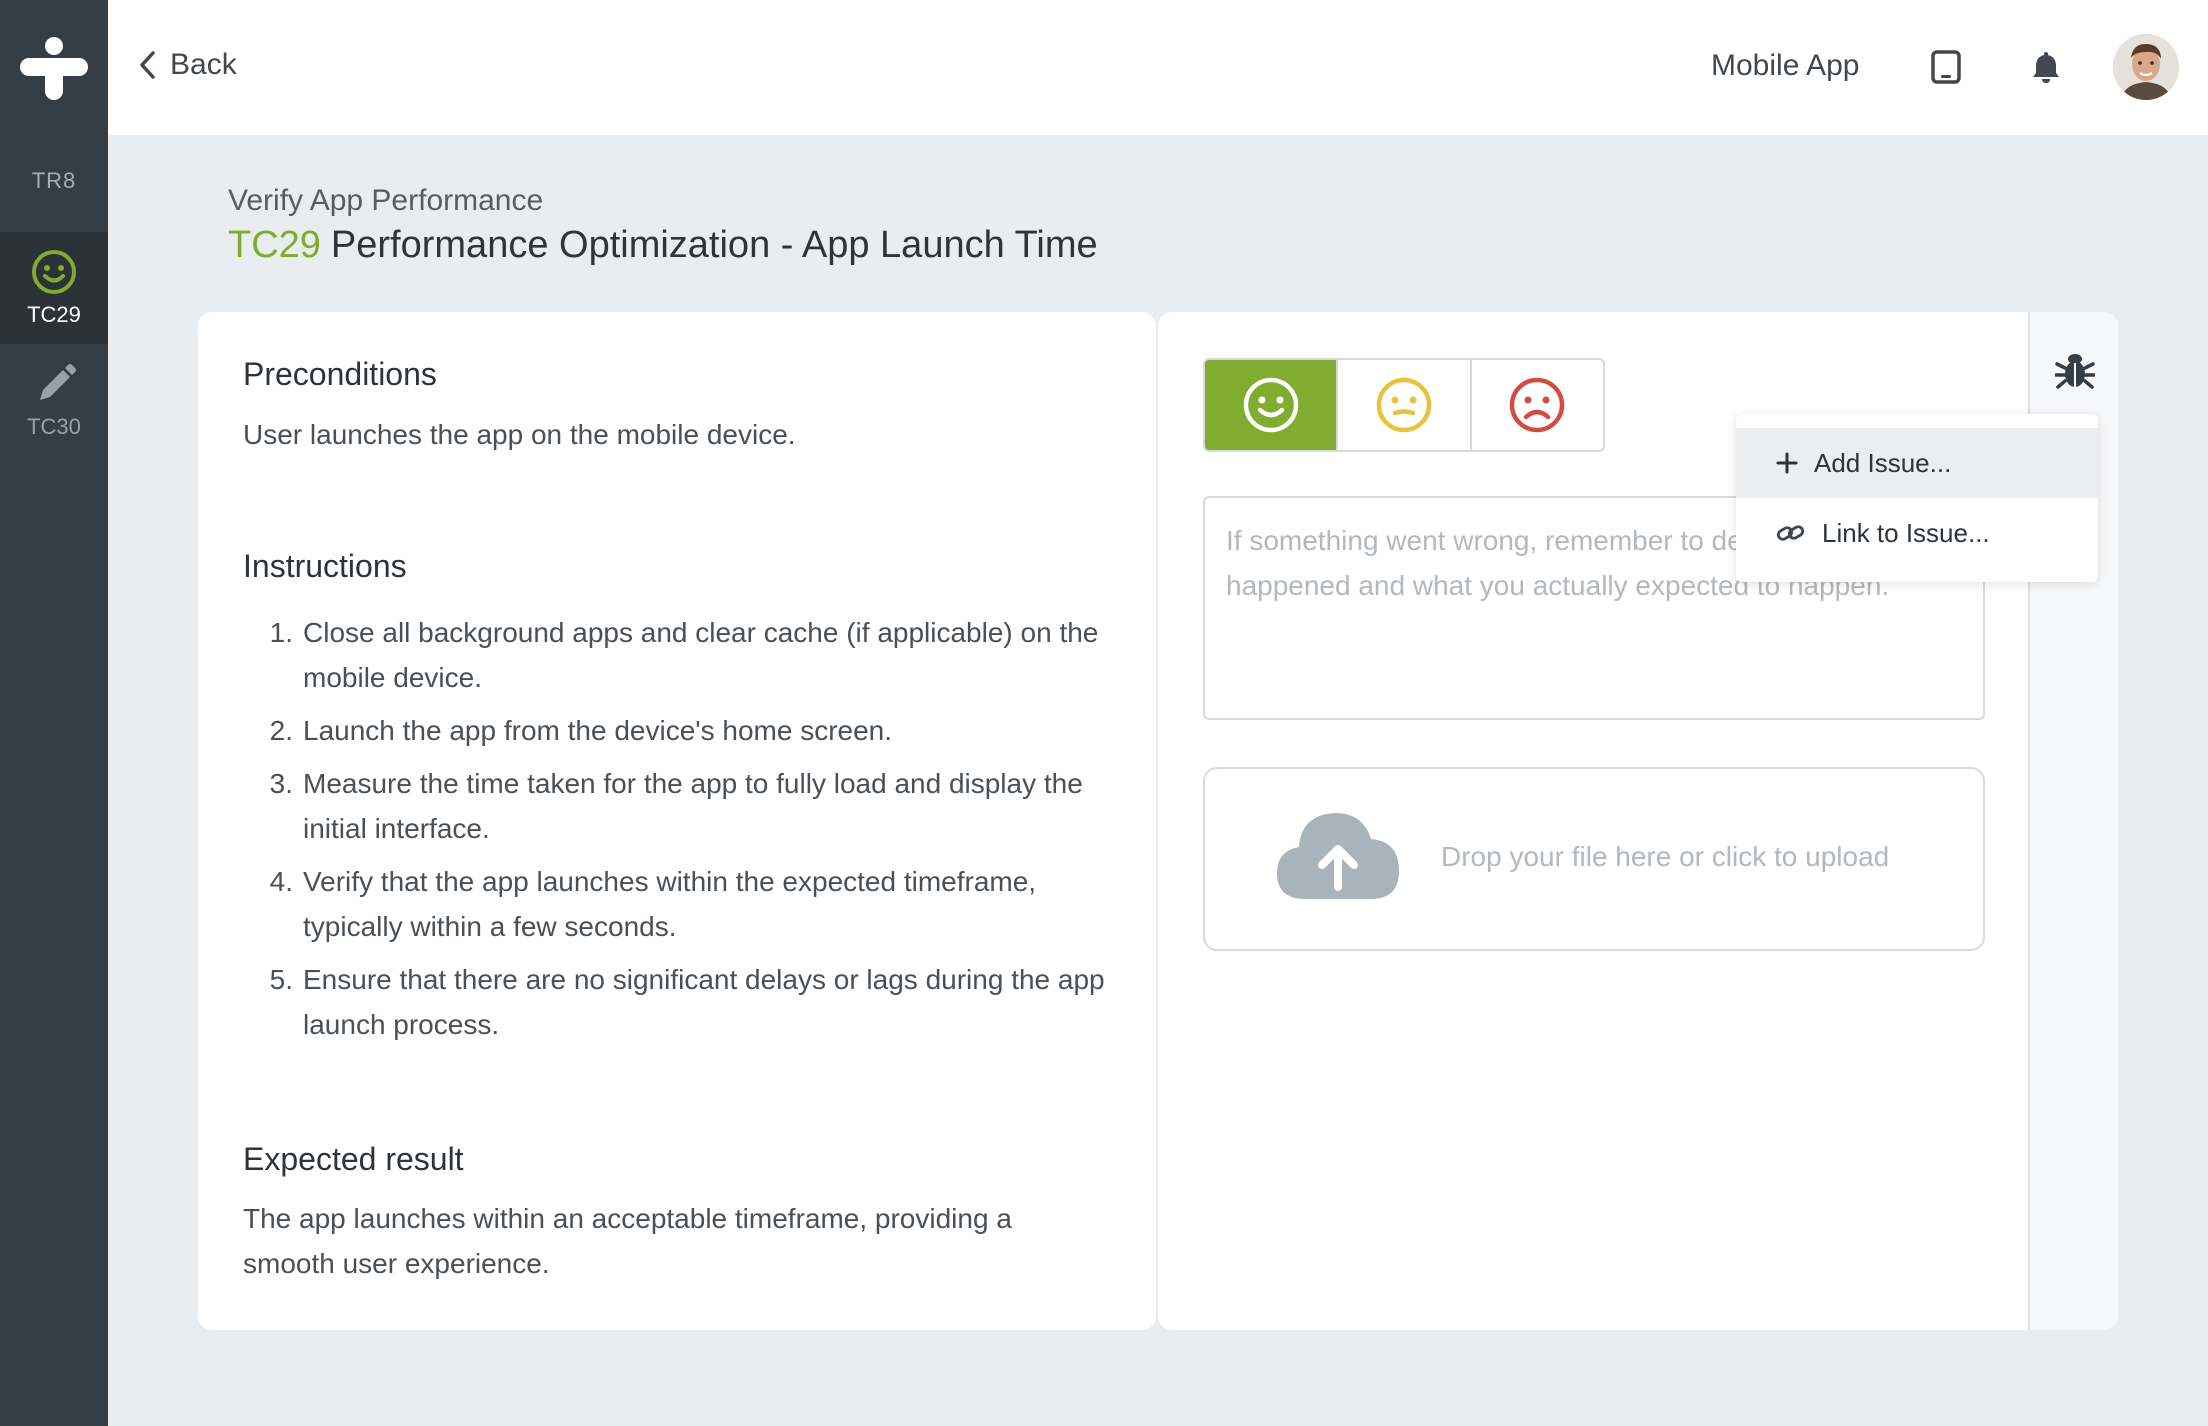 This screenshot has height=1426, width=2208. Describe the element at coordinates (325, 566) in the screenshot. I see `instructions-heading: Instructions` at that location.